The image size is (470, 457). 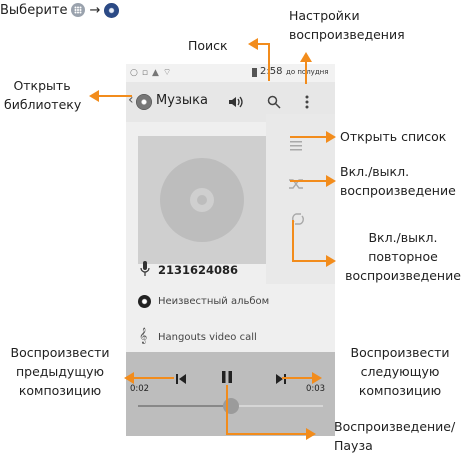 I want to click on repeat-callout-arrow, so click(x=331, y=261).